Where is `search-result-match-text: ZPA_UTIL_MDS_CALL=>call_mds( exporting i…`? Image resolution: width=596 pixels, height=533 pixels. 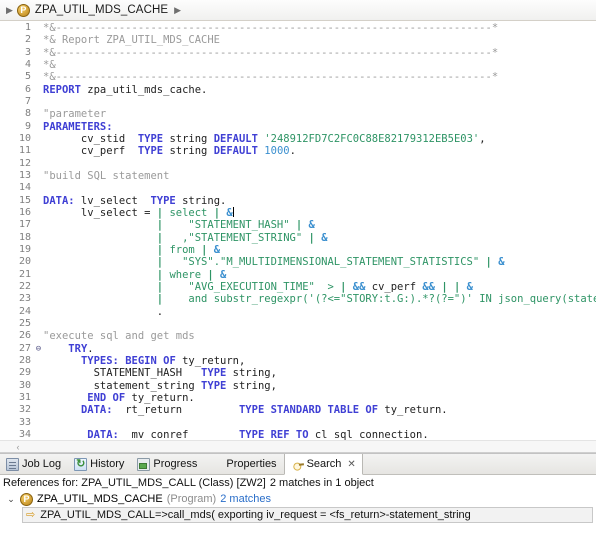 search-result-match-text: ZPA_UTIL_MDS_CALL=>call_mds( exporting i… is located at coordinates (255, 515).